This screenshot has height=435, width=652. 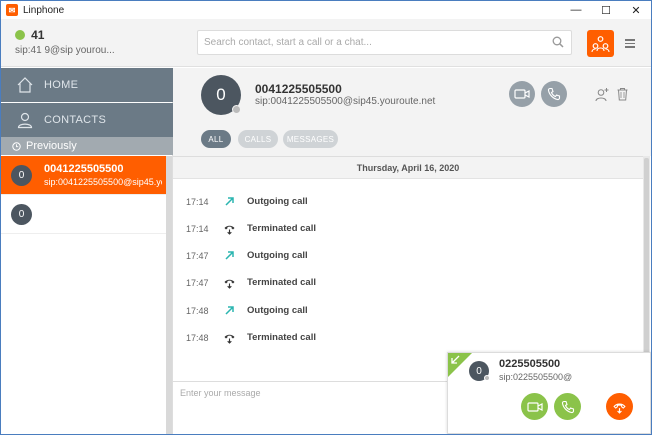 I want to click on presence-online-icon, so click(x=20, y=35).